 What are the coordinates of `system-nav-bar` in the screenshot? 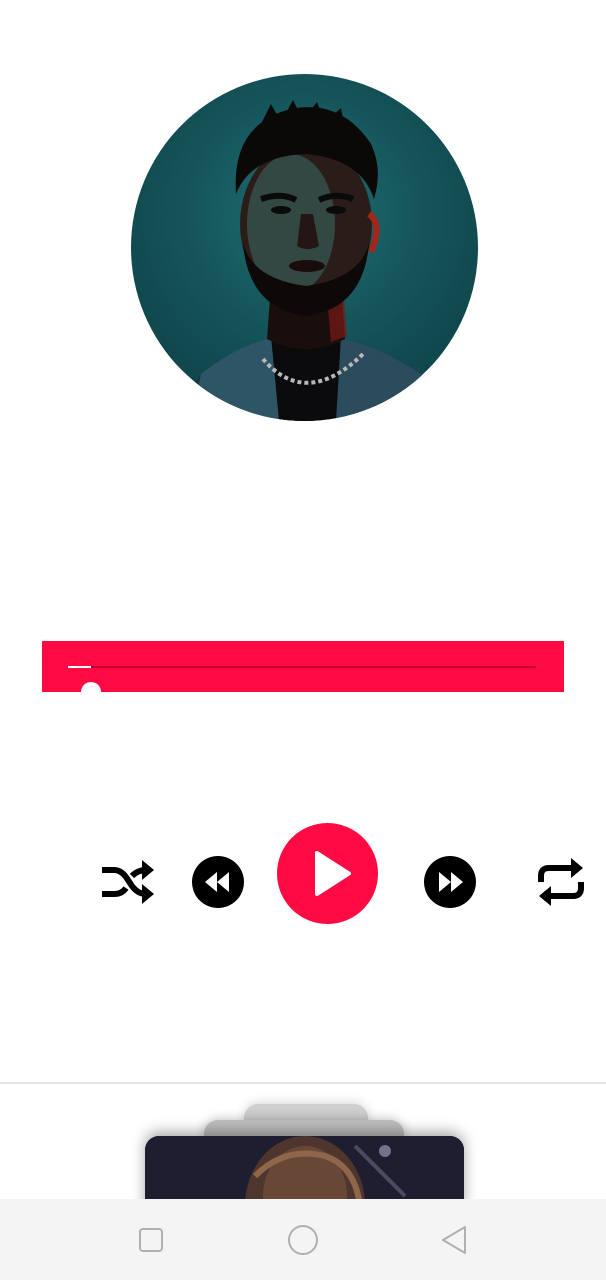 It's located at (303, 1239).